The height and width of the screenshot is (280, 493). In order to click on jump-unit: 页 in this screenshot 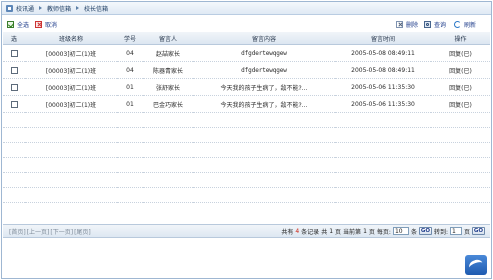, I will do `click(466, 232)`.